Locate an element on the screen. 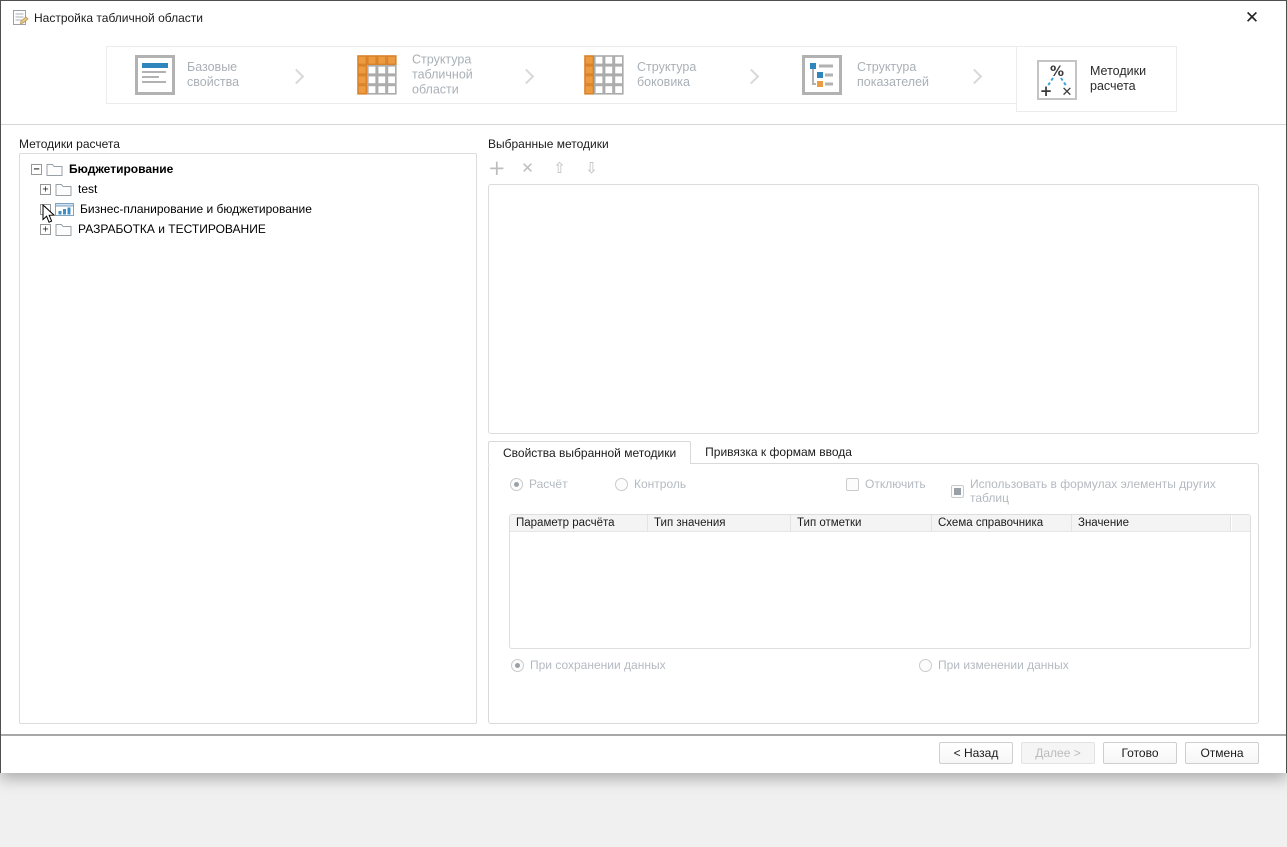  tree-item-label: Бюджетирование is located at coordinates (121, 169).